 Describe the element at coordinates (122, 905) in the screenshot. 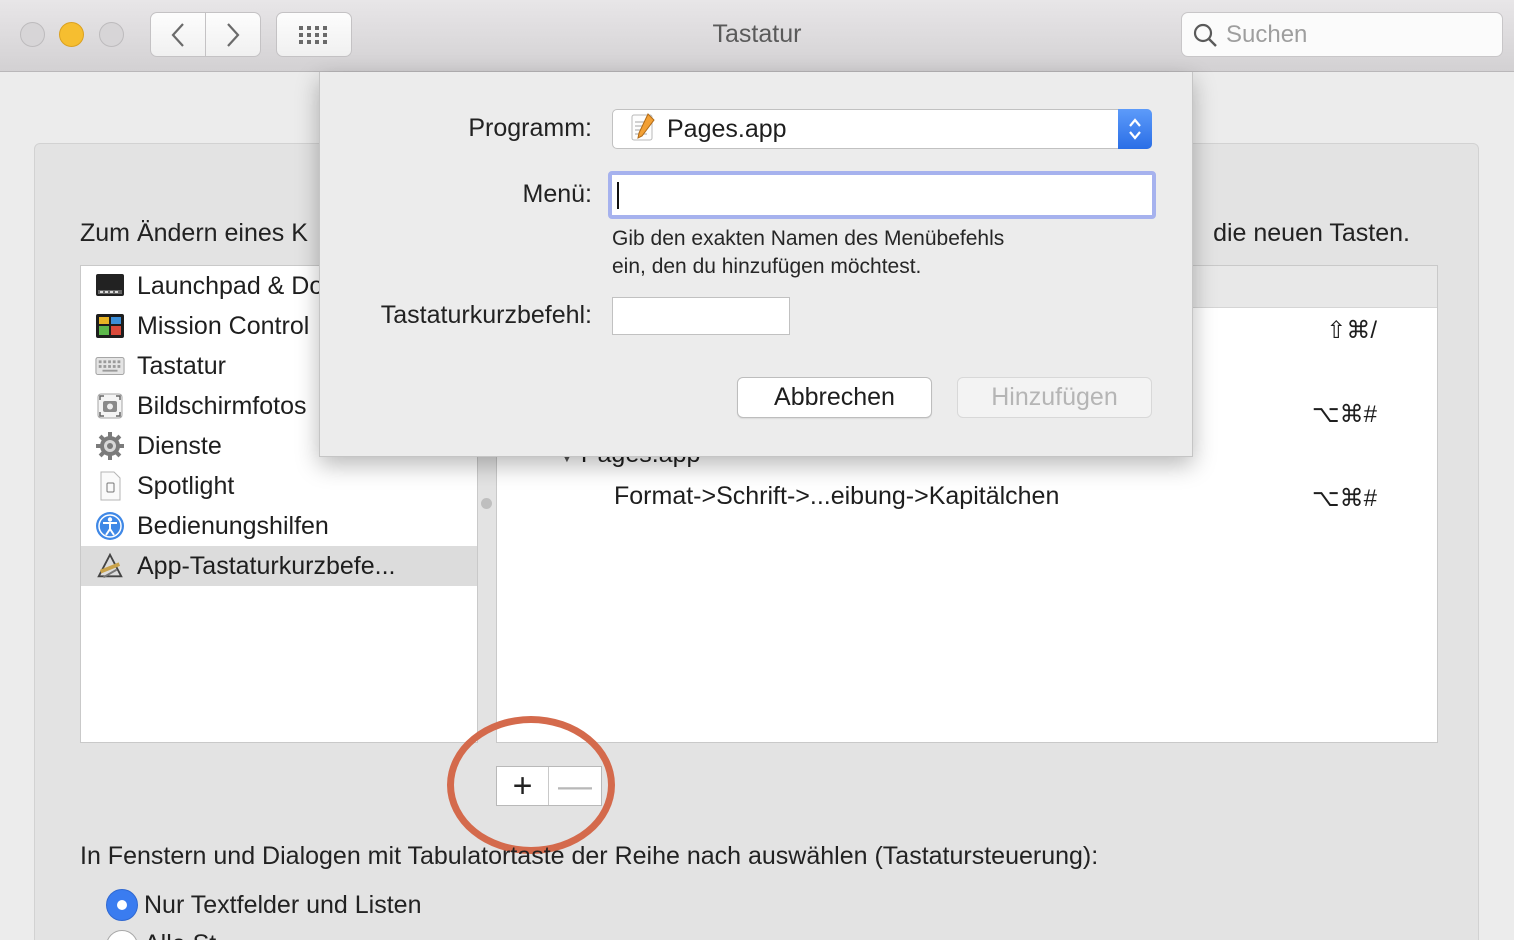

I see `radio-text-fields-only` at that location.